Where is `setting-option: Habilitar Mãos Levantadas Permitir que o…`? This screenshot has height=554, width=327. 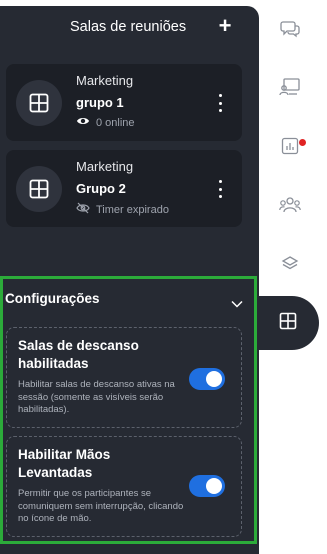 setting-option: Habilitar Mãos Levantadas Permitir que o… is located at coordinates (124, 486).